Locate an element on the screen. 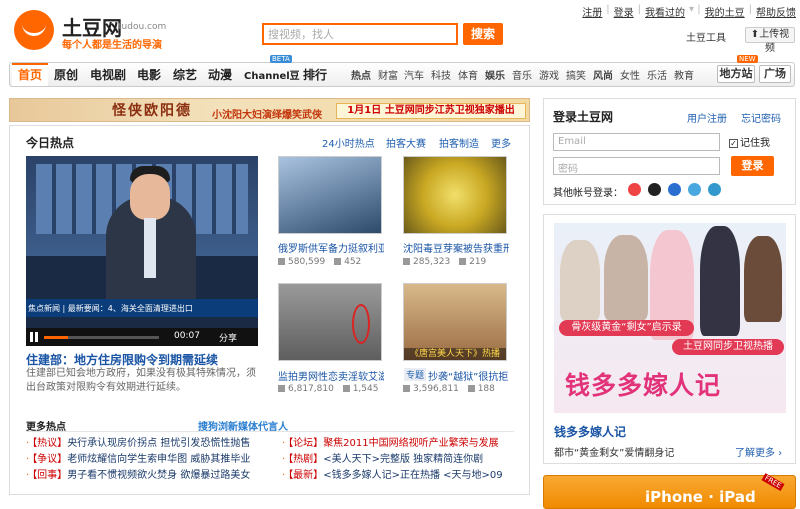 This screenshot has height=509, width=800. ticker-text: 焦点新闻 | 最新要闻：4、海关全面清理进出口 is located at coordinates (110, 308).